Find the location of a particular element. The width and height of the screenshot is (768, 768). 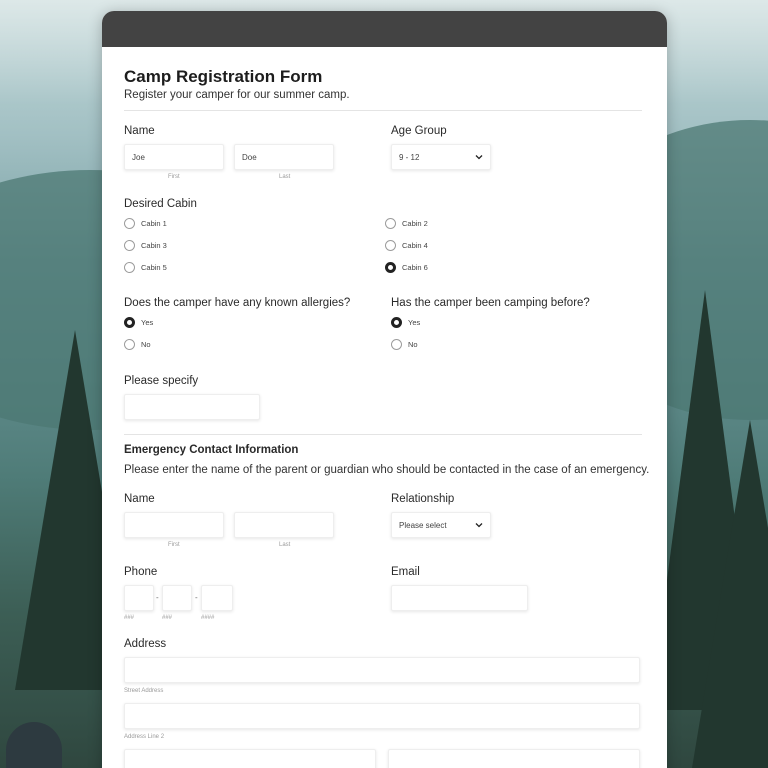

cabin-option-2: Cabin 2 is located at coordinates (406, 223).